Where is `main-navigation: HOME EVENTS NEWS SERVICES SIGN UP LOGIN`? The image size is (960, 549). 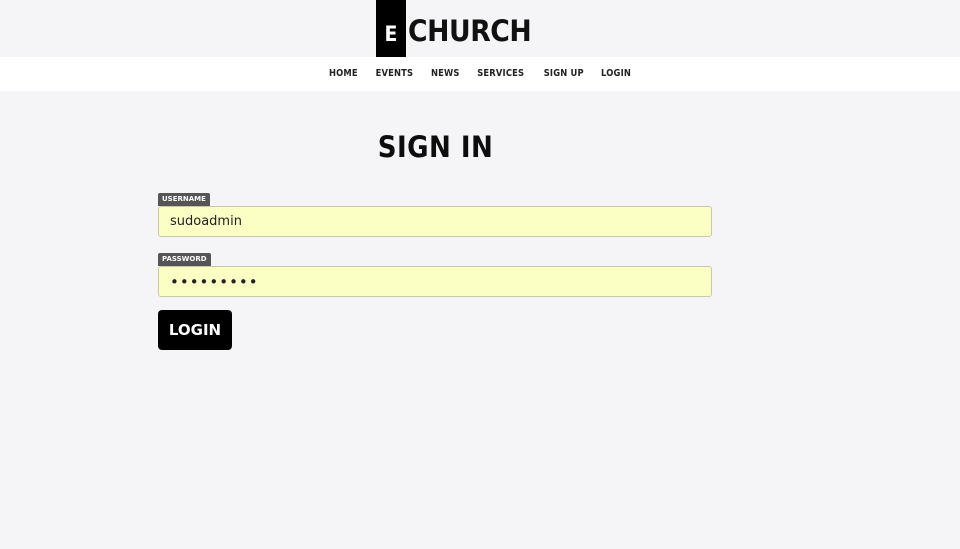 main-navigation: HOME EVENTS NEWS SERVICES SIGN UP LOGIN is located at coordinates (480, 74).